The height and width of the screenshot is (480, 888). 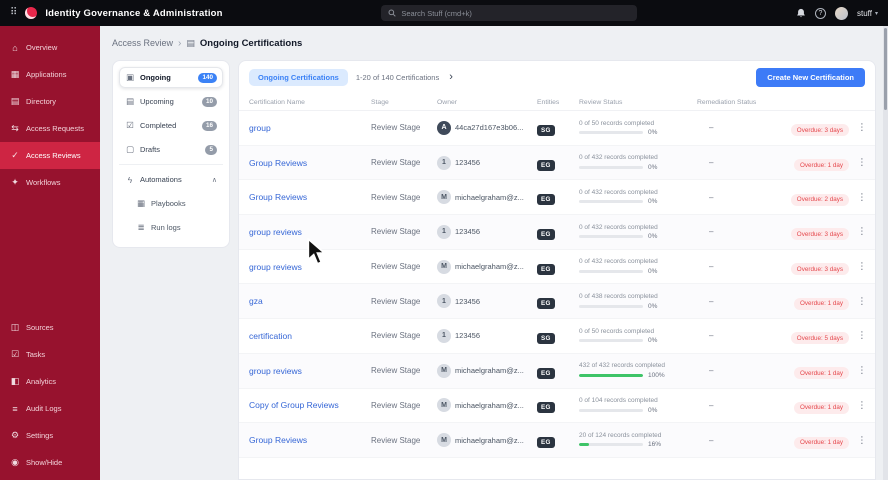 I want to click on app-grid-icon: ⠿, so click(x=13, y=13).